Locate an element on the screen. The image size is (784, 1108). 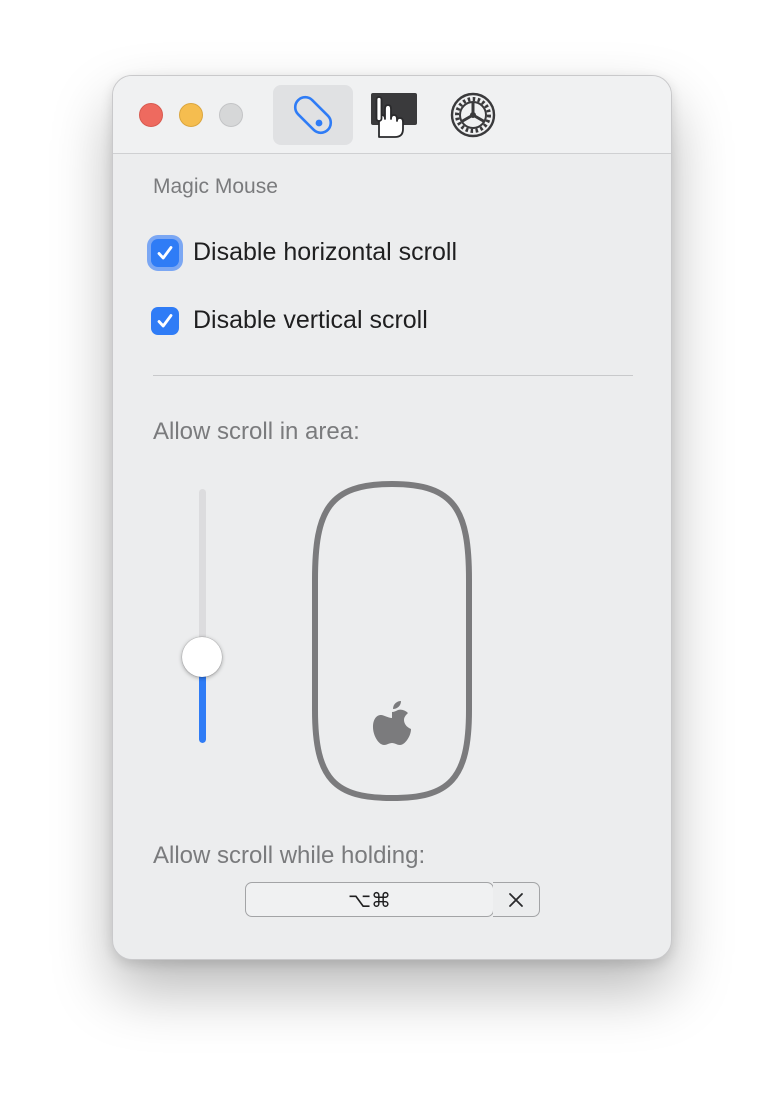
disable-horizontal-scroll-checkbox is located at coordinates (165, 252).